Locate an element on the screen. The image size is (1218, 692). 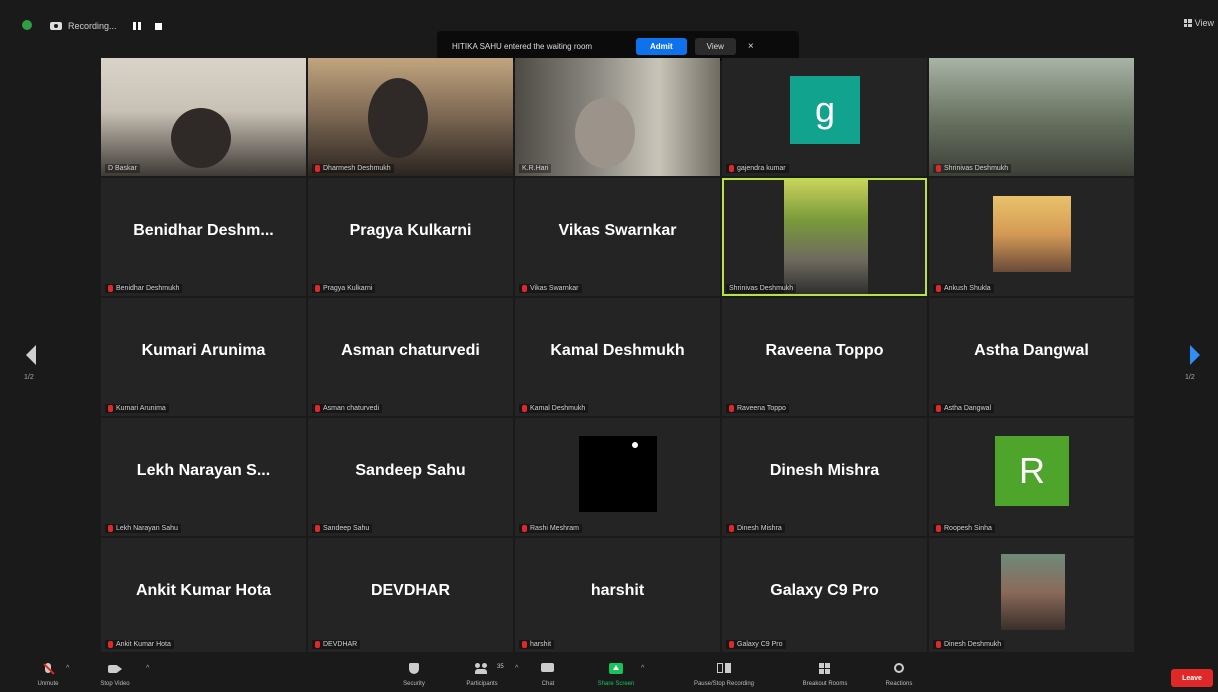
participants-label: Participants is located at coordinates (482, 684).